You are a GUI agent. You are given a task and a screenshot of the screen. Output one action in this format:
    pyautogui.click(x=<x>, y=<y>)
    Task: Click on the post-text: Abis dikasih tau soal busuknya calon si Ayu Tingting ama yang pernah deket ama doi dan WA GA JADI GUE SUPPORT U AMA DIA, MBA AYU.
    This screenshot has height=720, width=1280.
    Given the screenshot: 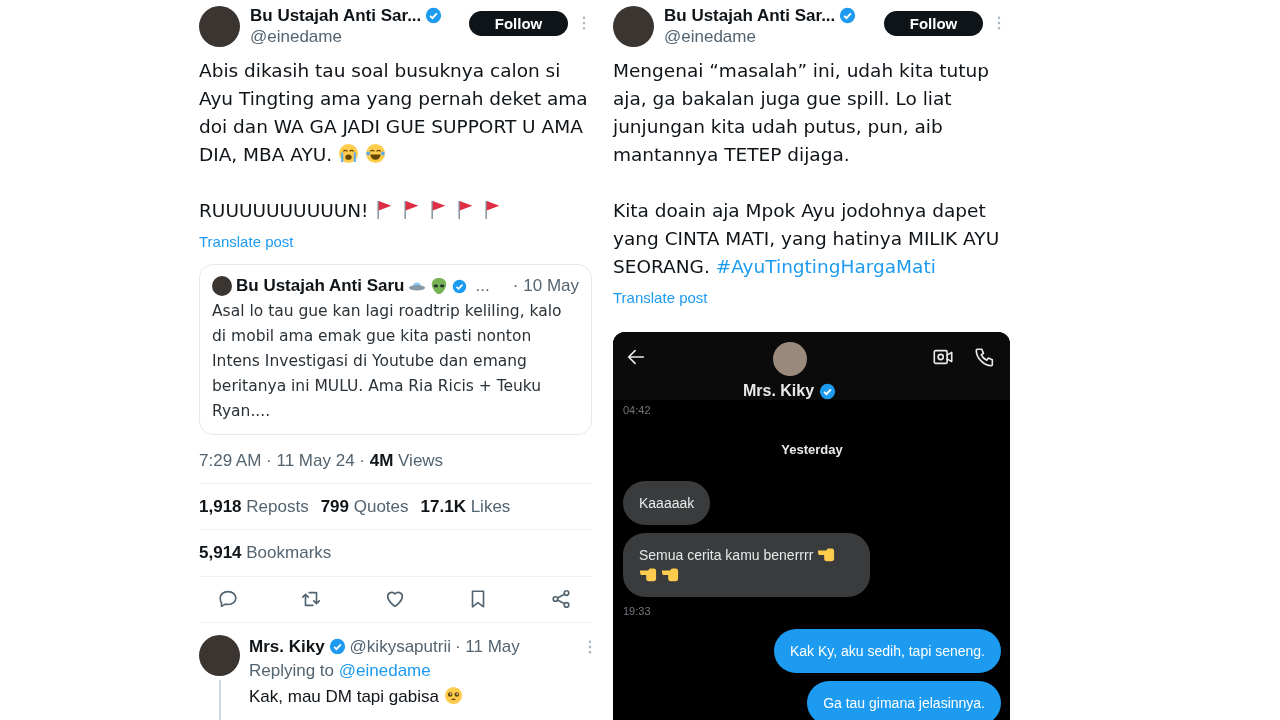 What is the action you would take?
    pyautogui.click(x=394, y=113)
    